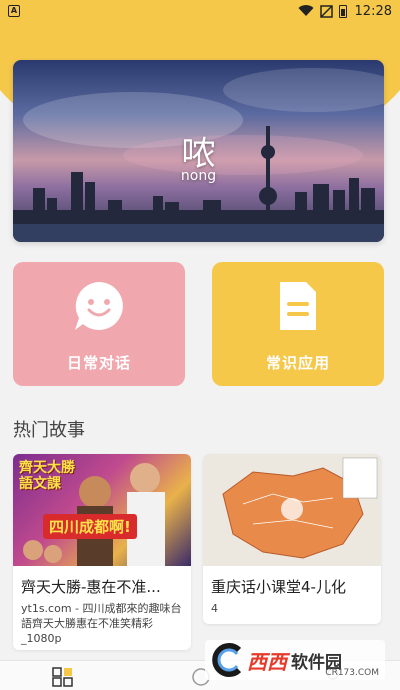  I want to click on story-description: 4, so click(214, 608).